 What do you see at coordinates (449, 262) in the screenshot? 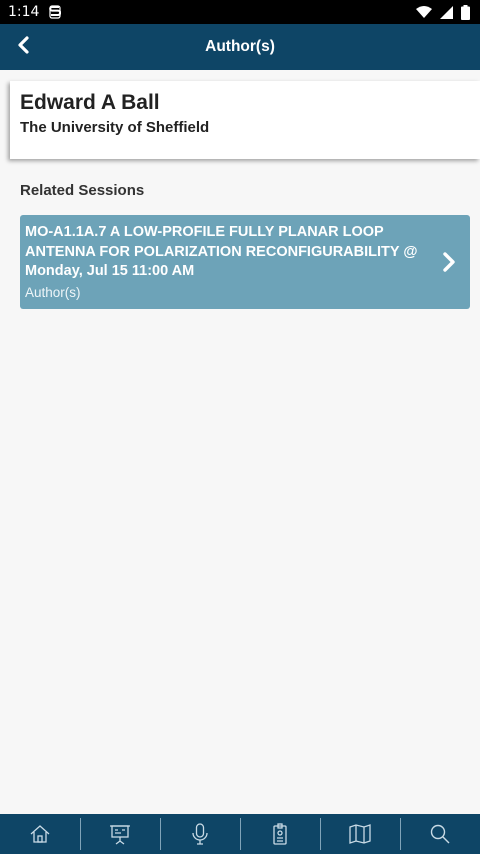
I see `chevron-right-icon` at bounding box center [449, 262].